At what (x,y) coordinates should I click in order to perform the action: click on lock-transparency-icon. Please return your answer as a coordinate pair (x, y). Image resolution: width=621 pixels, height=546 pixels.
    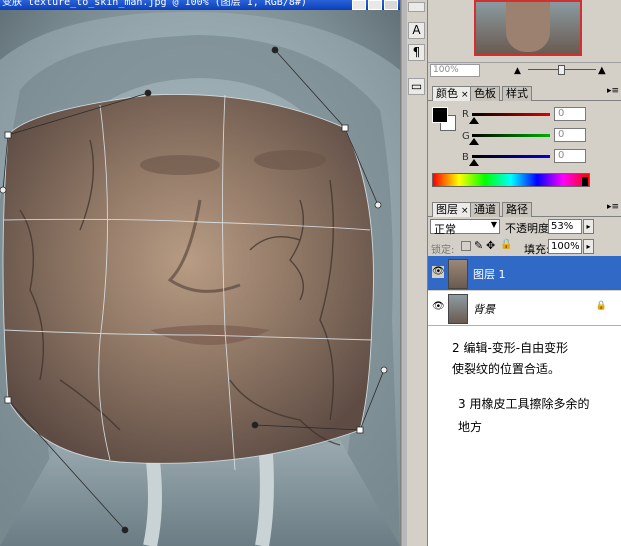
    Looking at the image, I should click on (466, 246).